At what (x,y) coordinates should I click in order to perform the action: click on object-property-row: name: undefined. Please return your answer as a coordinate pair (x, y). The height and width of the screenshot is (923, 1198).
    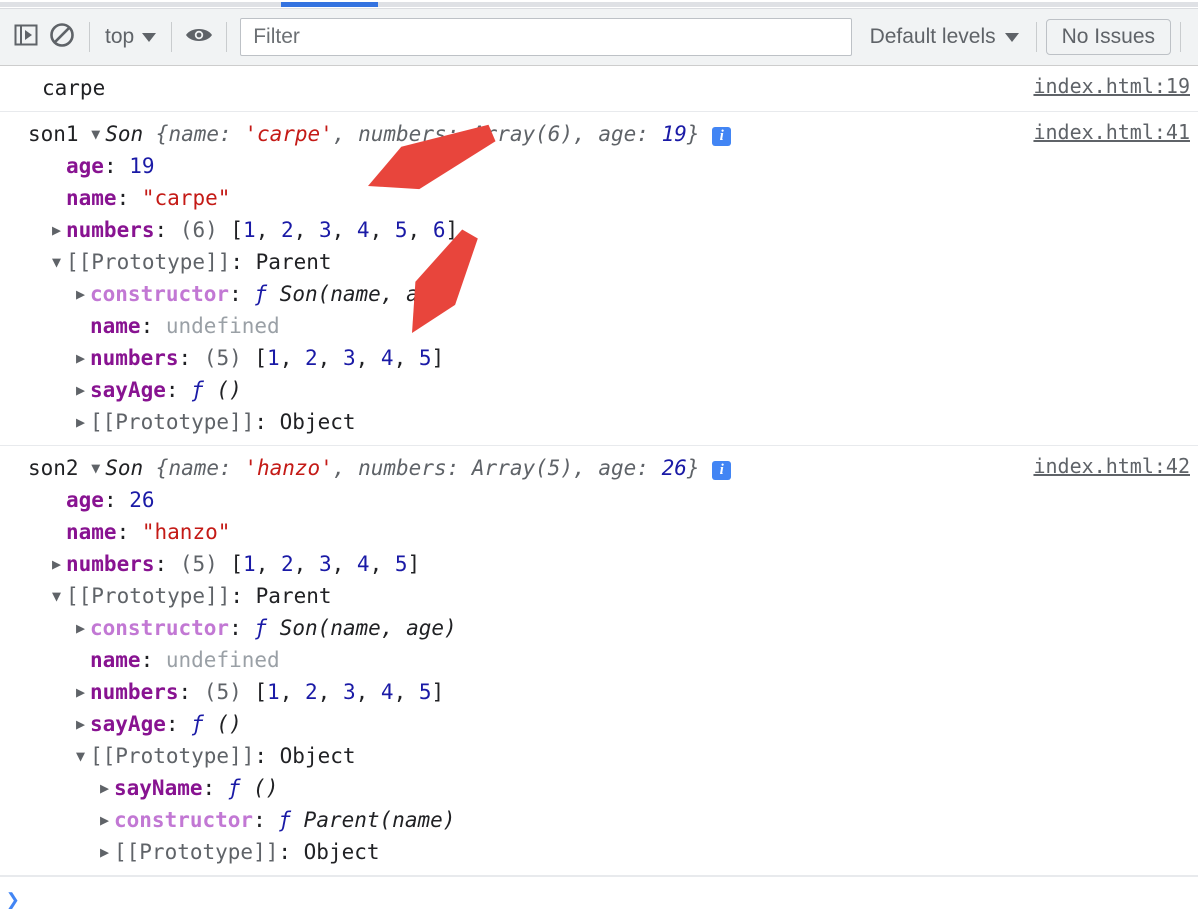
    Looking at the image, I should click on (599, 660).